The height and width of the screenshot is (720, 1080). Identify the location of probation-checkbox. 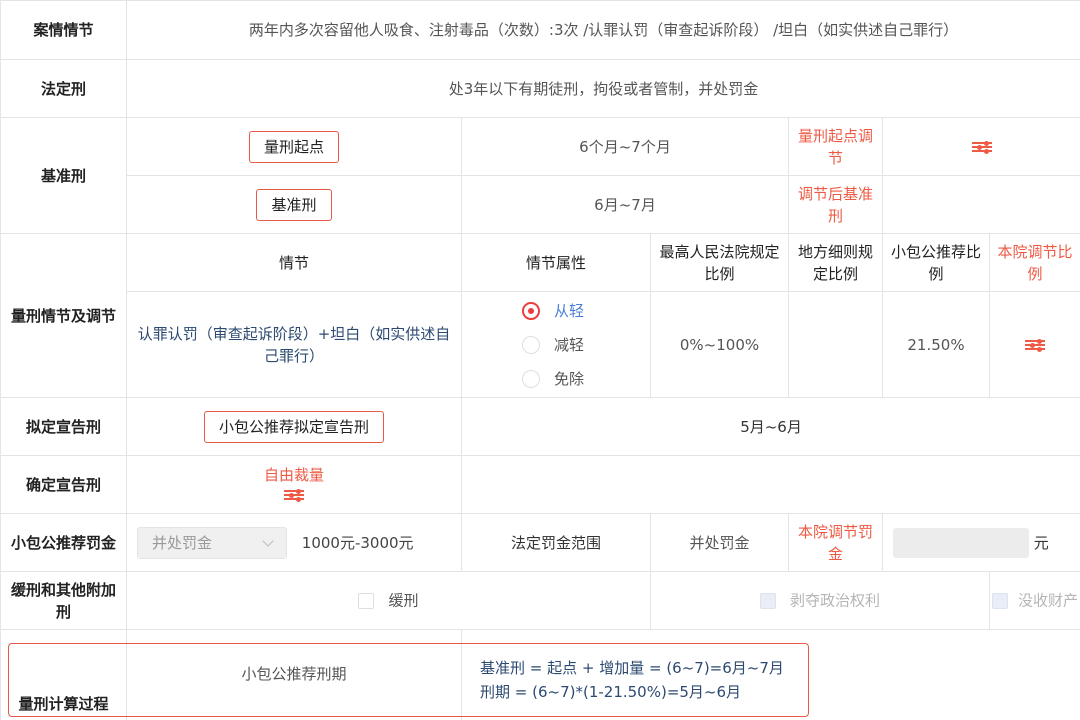
(366, 600).